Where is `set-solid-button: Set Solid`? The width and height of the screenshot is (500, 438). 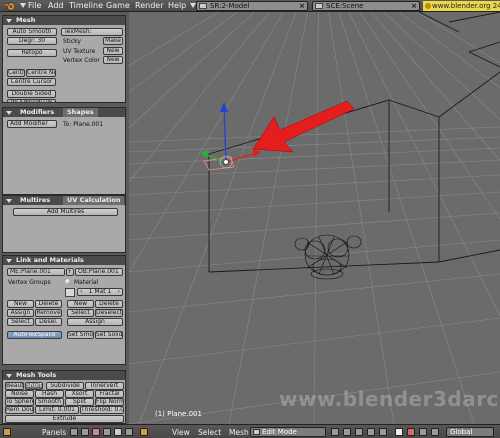
set-solid-button: Set Solid is located at coordinates (109, 335).